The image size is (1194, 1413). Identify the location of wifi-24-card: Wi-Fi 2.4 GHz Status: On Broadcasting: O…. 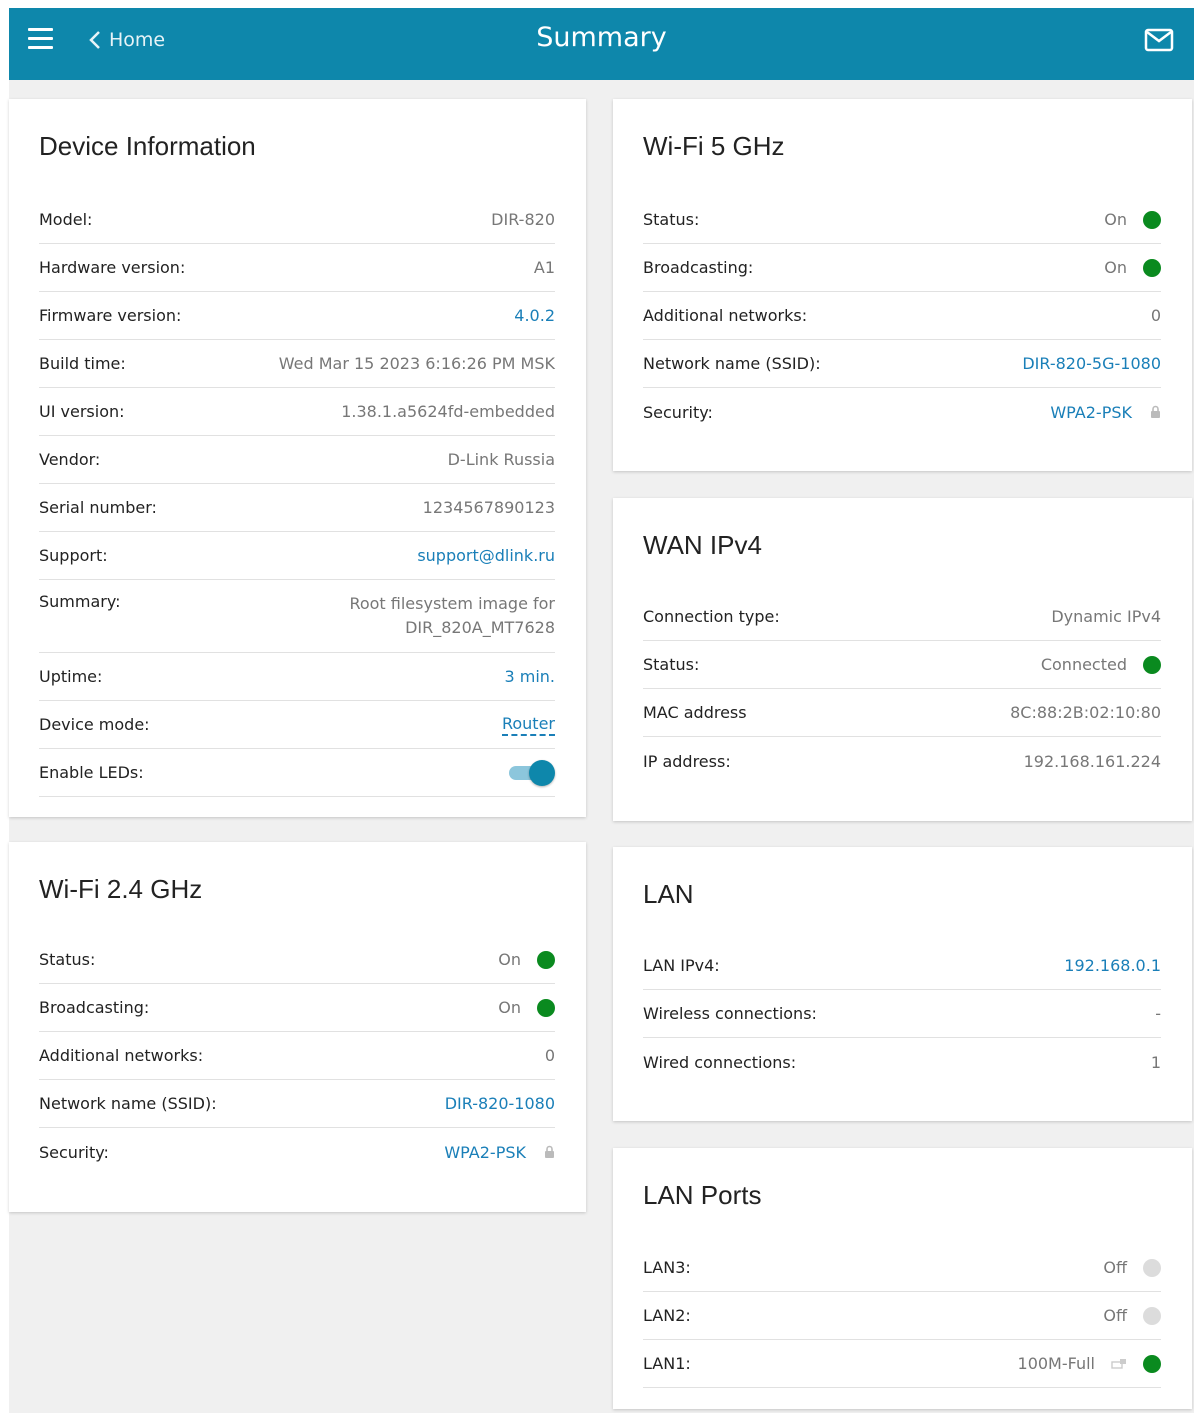
(297, 1027).